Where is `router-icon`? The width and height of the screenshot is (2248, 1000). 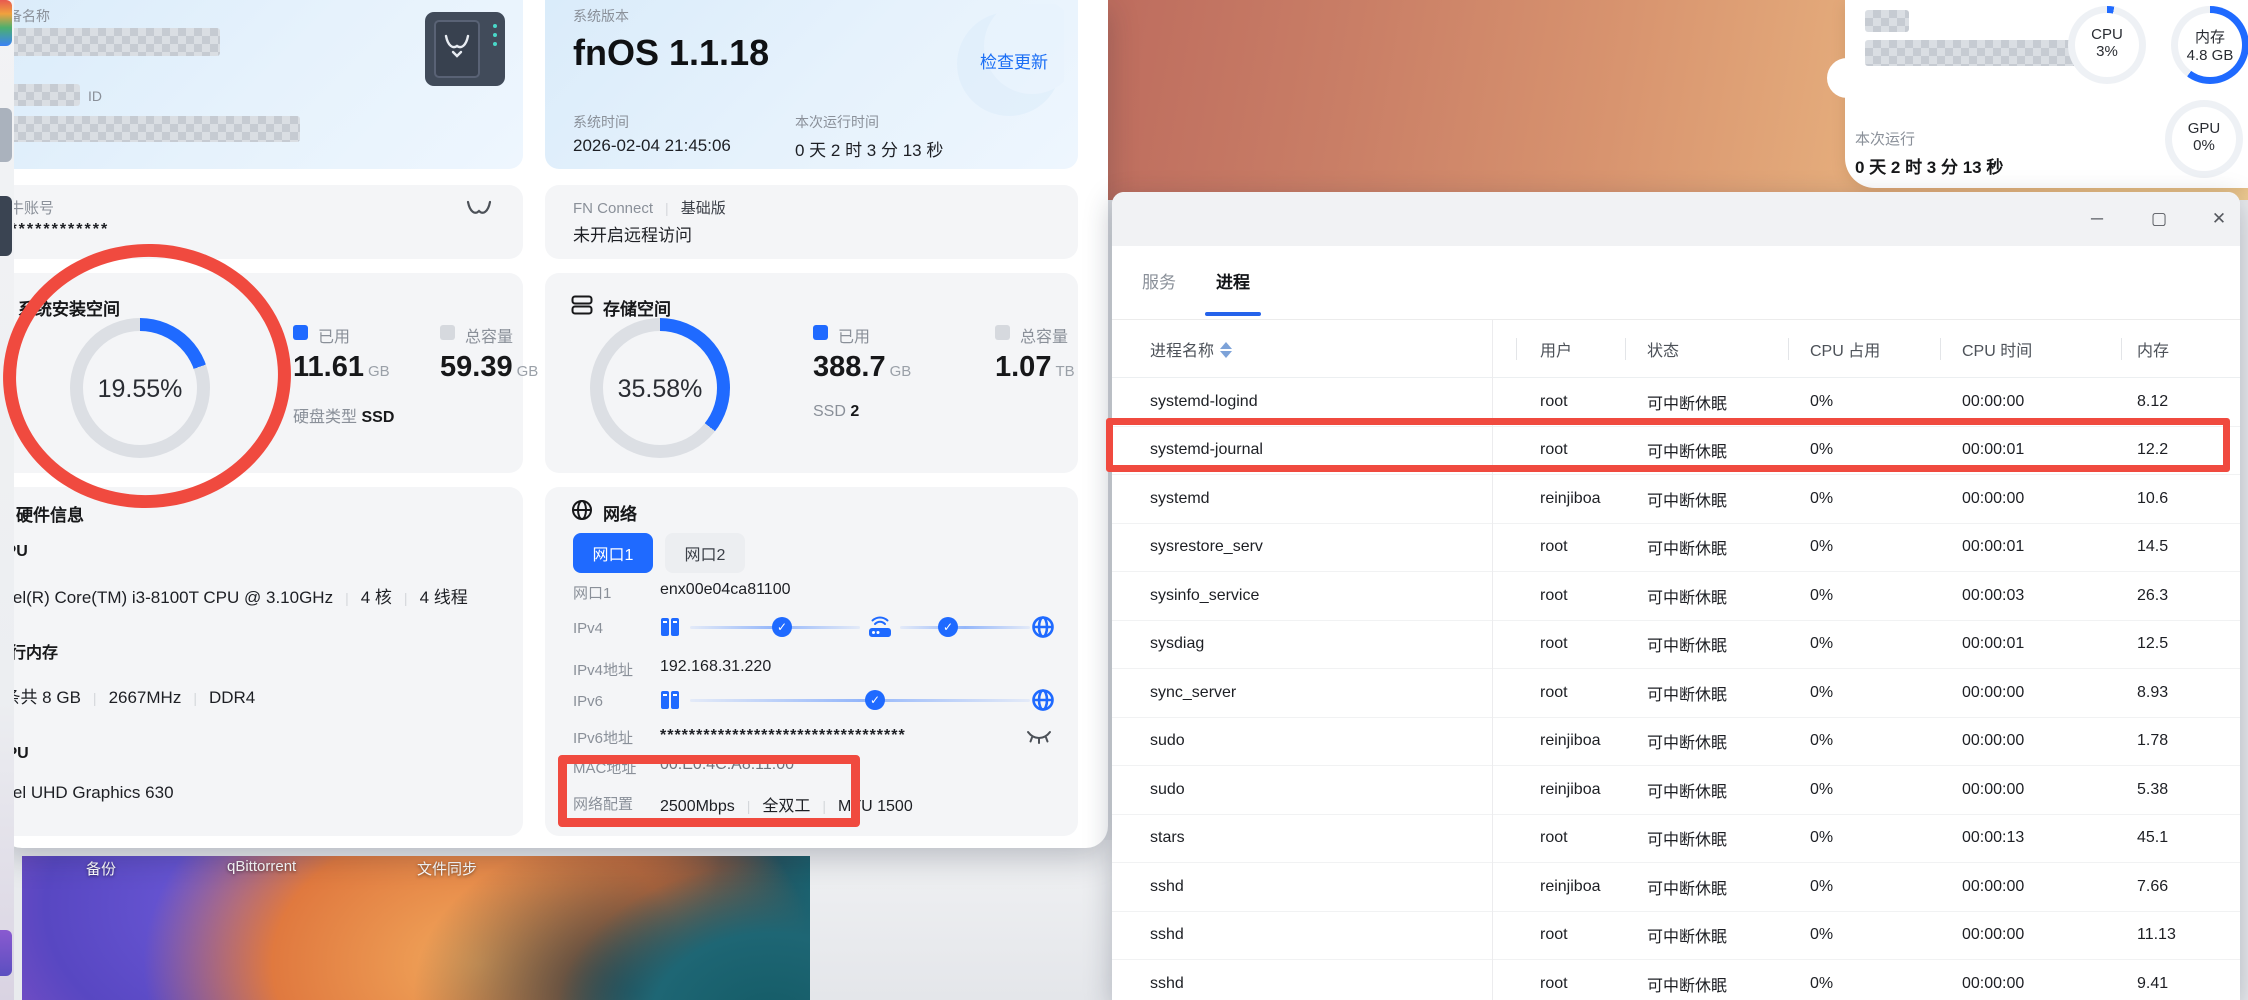 router-icon is located at coordinates (880, 626).